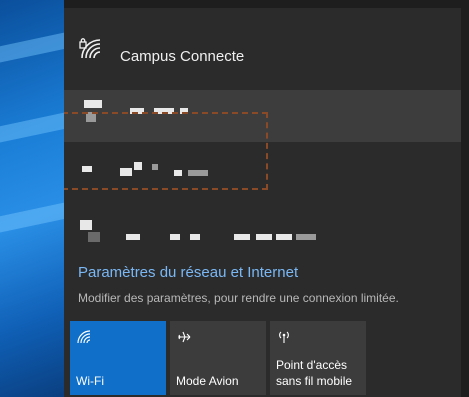 This screenshot has width=469, height=397. I want to click on network-settings-link: Paramètres du réseau et Internet, so click(188, 272).